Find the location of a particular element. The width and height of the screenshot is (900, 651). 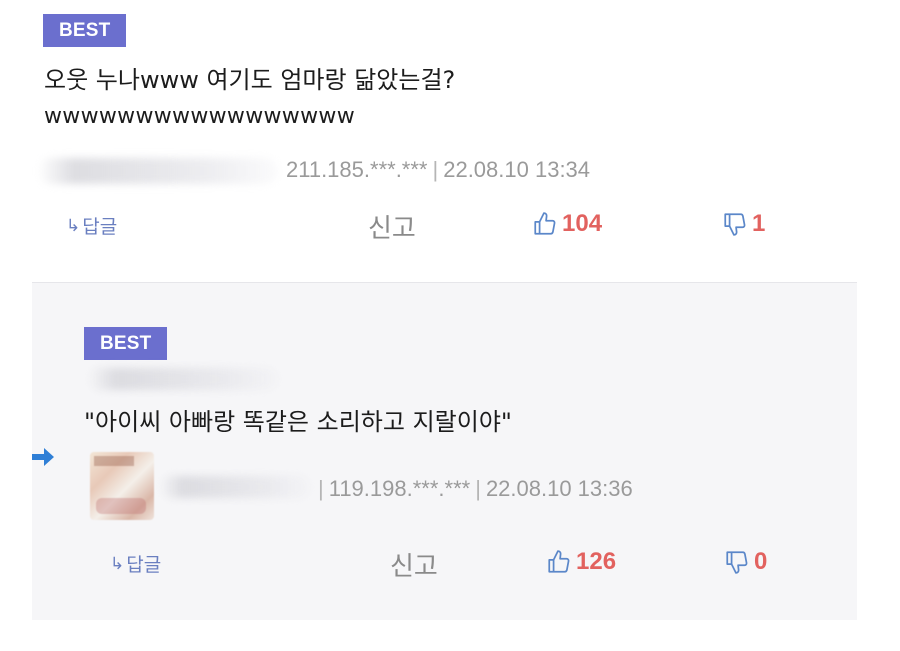

reply-dislike-button: 0 is located at coordinates (745, 562).